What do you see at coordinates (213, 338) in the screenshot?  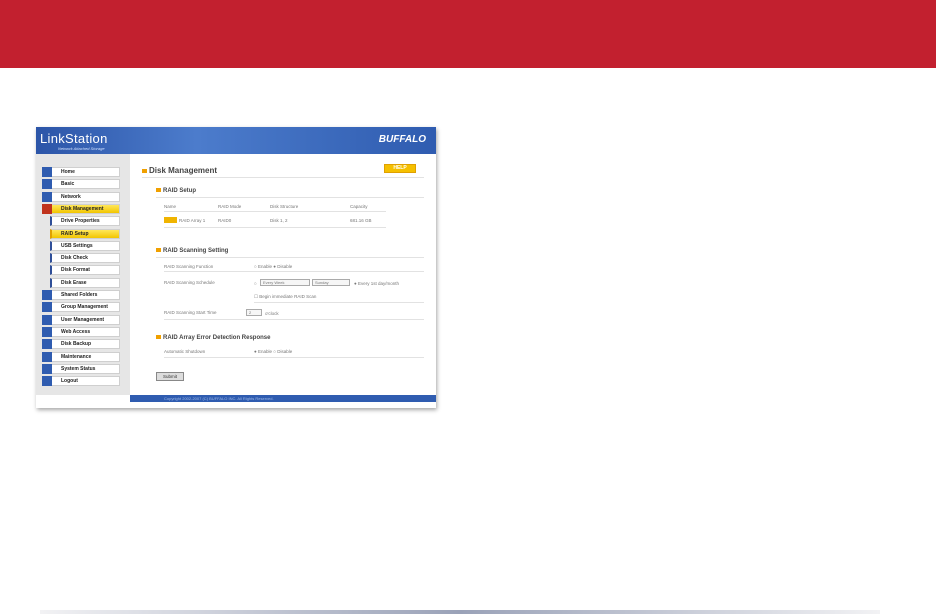 I see `error-response-heading: RAID Array Error Detection Response` at bounding box center [213, 338].